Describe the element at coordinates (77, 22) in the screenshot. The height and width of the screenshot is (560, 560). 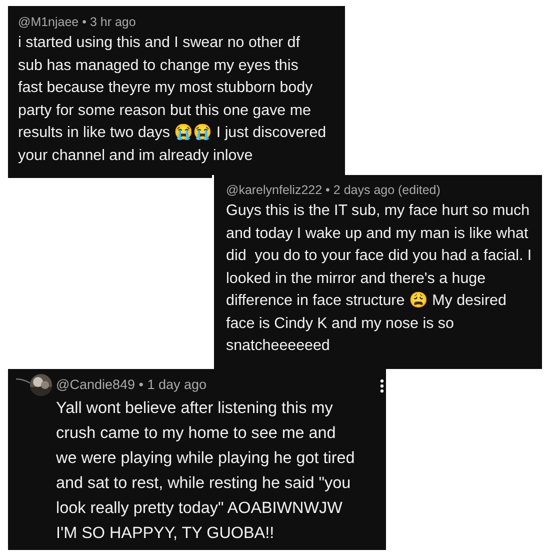
I see `comment-meta: @M1njaee • 3 hr ago` at that location.